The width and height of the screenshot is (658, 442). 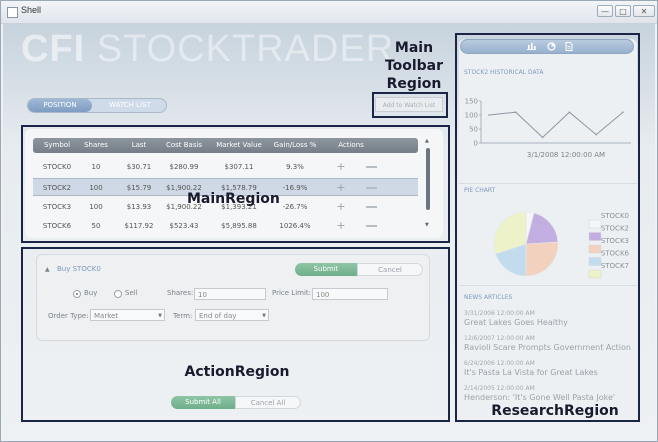 I want to click on toolbar-region-label: Main Toolbar Region, so click(x=414, y=66).